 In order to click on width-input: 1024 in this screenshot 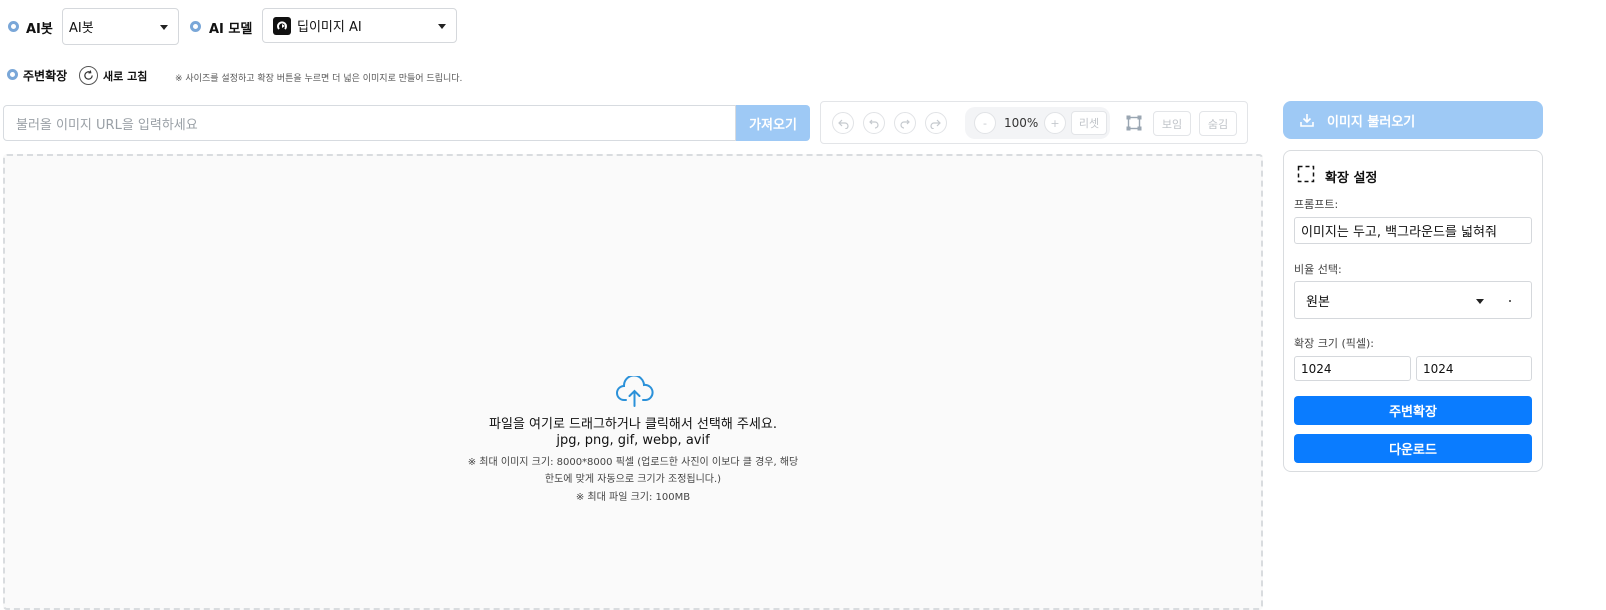, I will do `click(1352, 368)`.